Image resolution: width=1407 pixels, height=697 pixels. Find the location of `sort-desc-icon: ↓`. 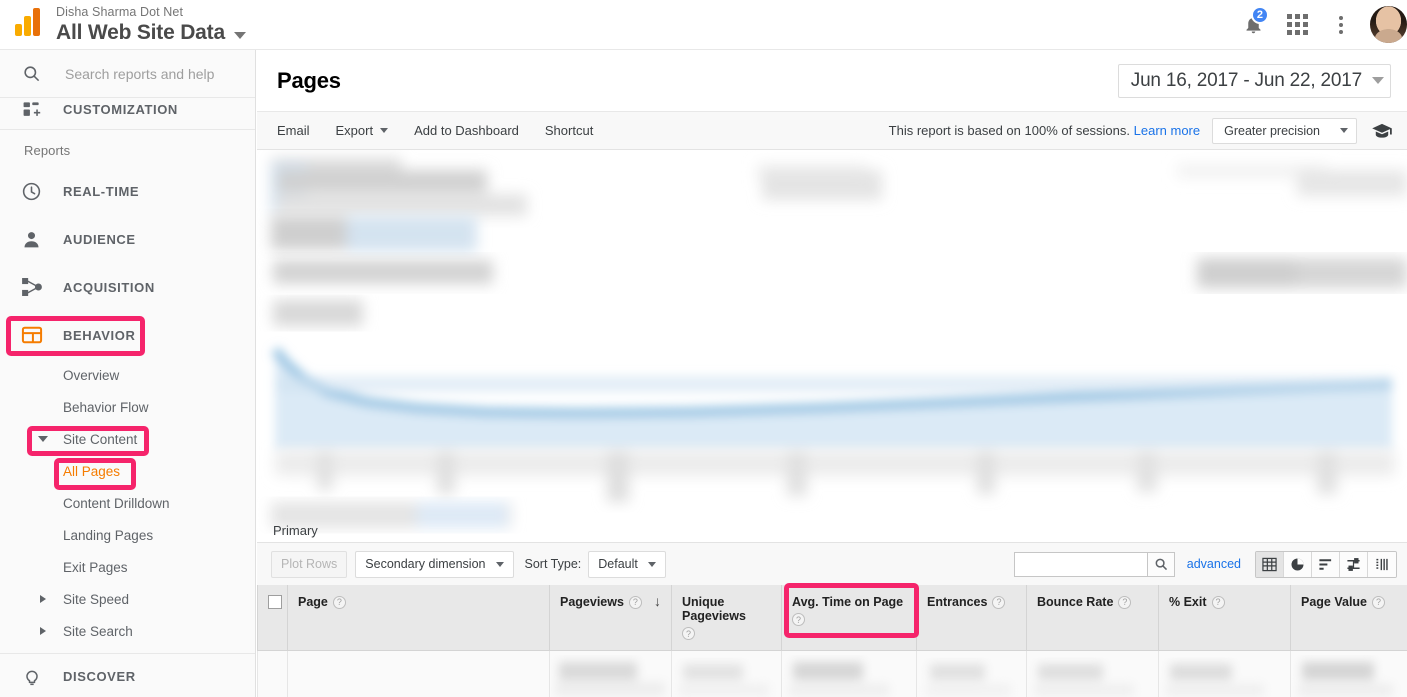

sort-desc-icon: ↓ is located at coordinates (657, 601).